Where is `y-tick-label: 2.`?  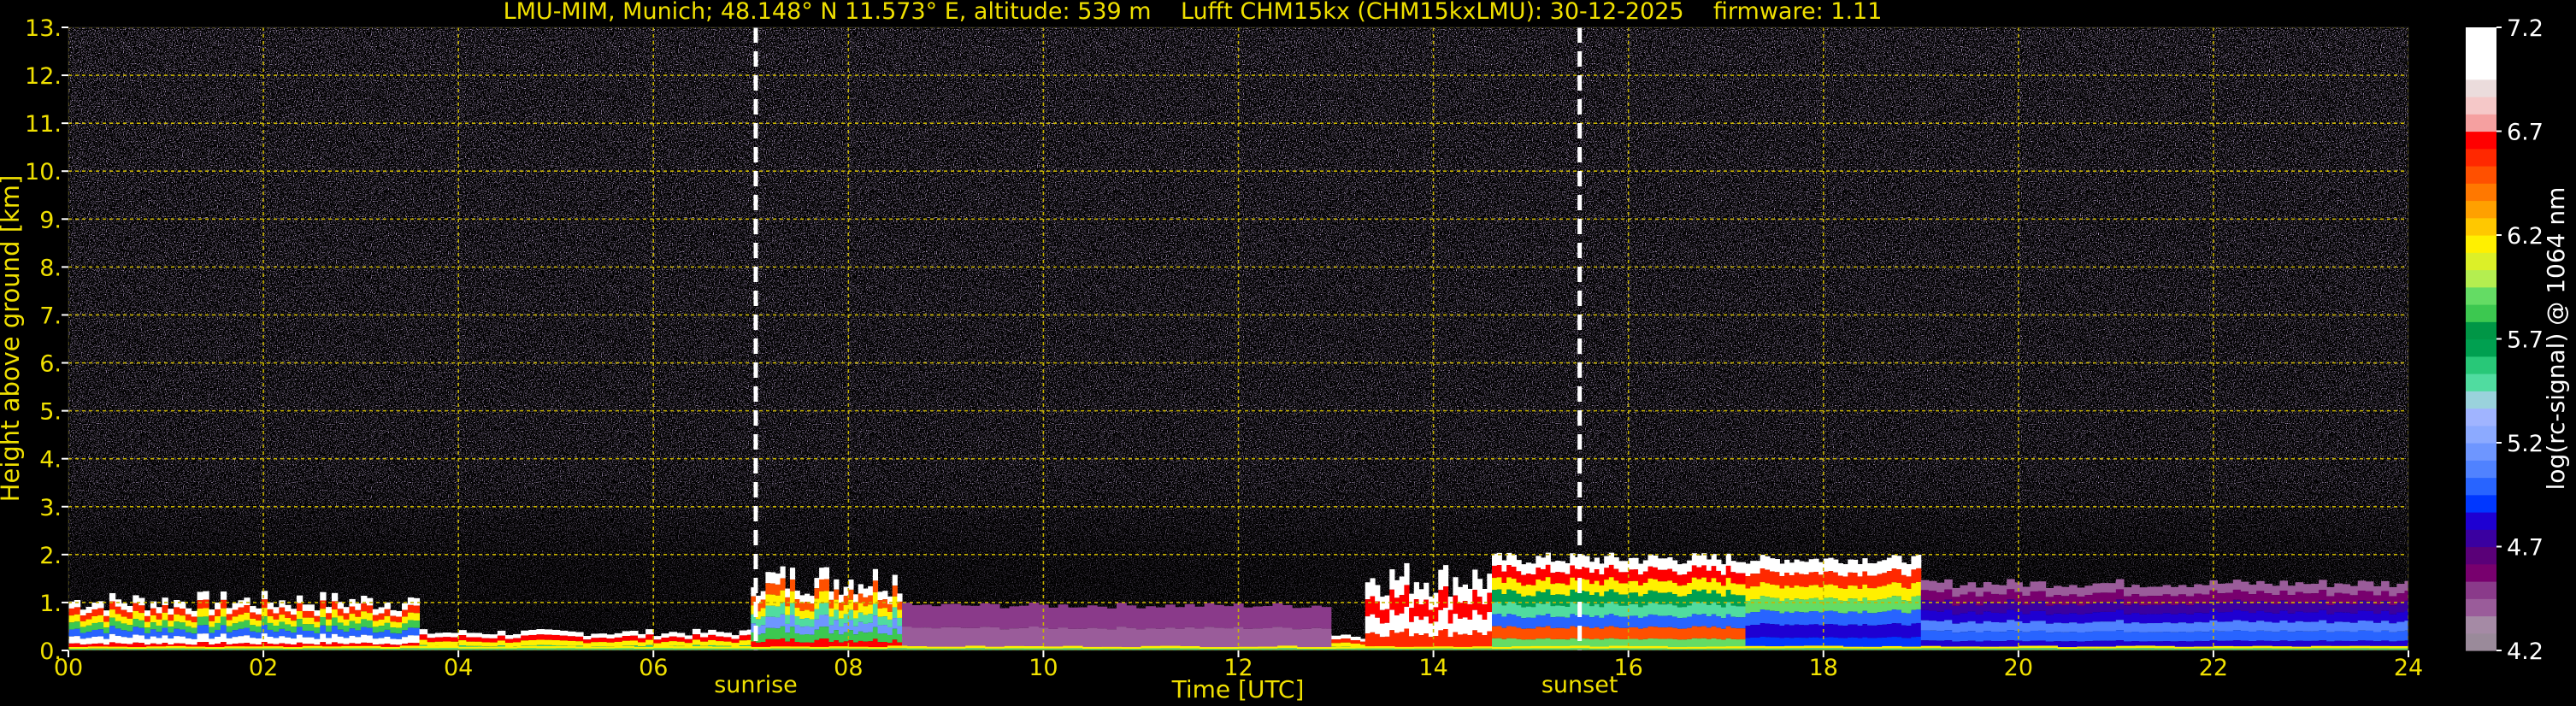
y-tick-label: 2. is located at coordinates (51, 556).